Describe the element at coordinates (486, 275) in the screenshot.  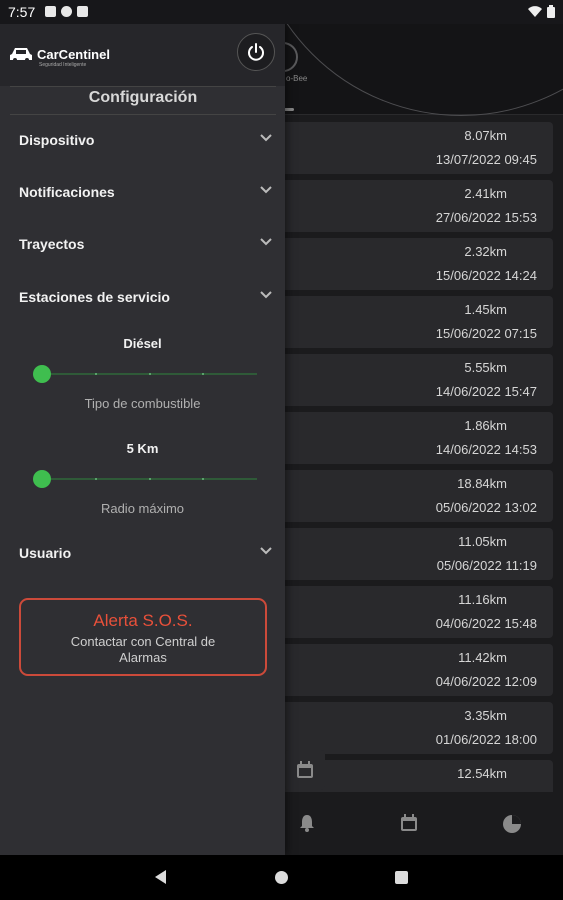
I see `trip-date: 15/06/2022 14:24` at that location.